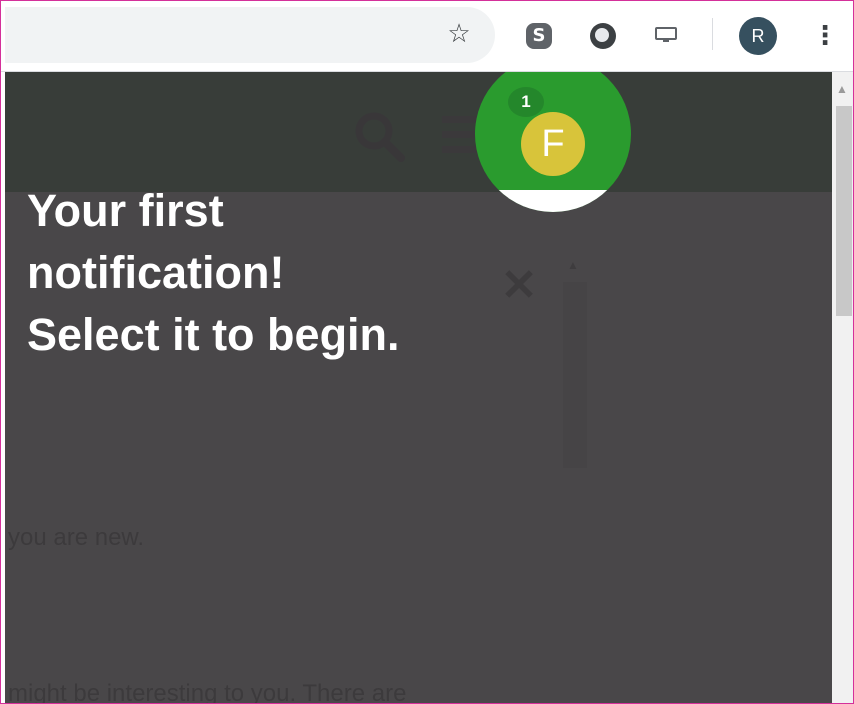 The width and height of the screenshot is (854, 704). What do you see at coordinates (156, 272) in the screenshot?
I see `tour-message-line: notification!` at bounding box center [156, 272].